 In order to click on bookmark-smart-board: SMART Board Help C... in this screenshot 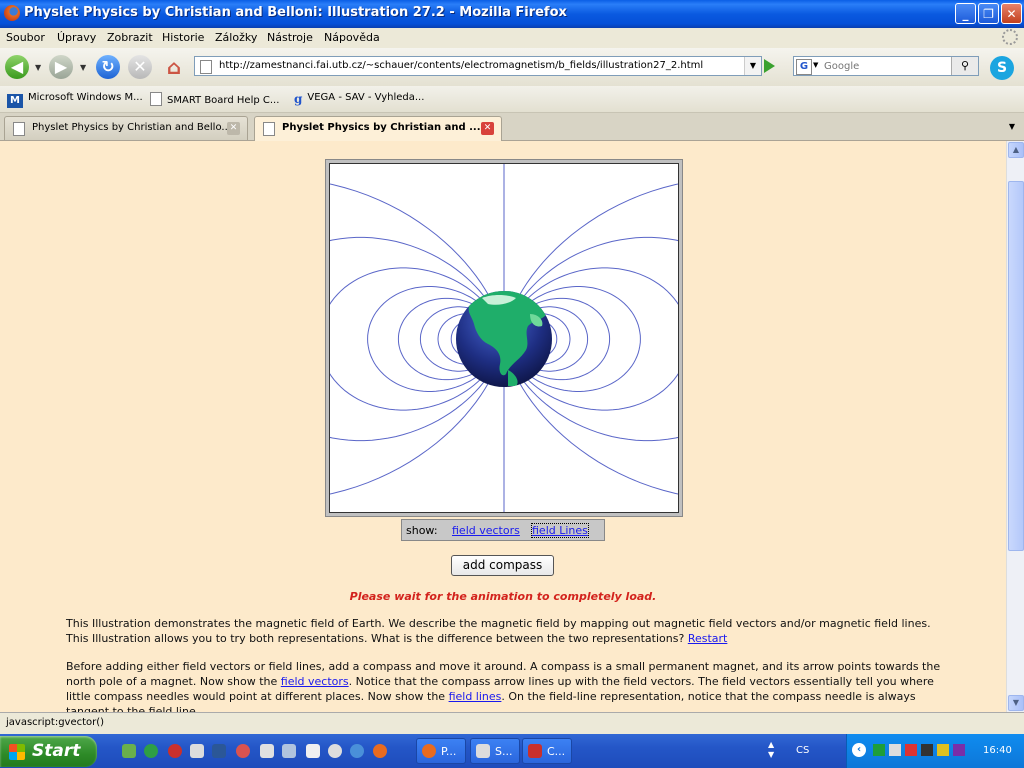, I will do `click(214, 99)`.